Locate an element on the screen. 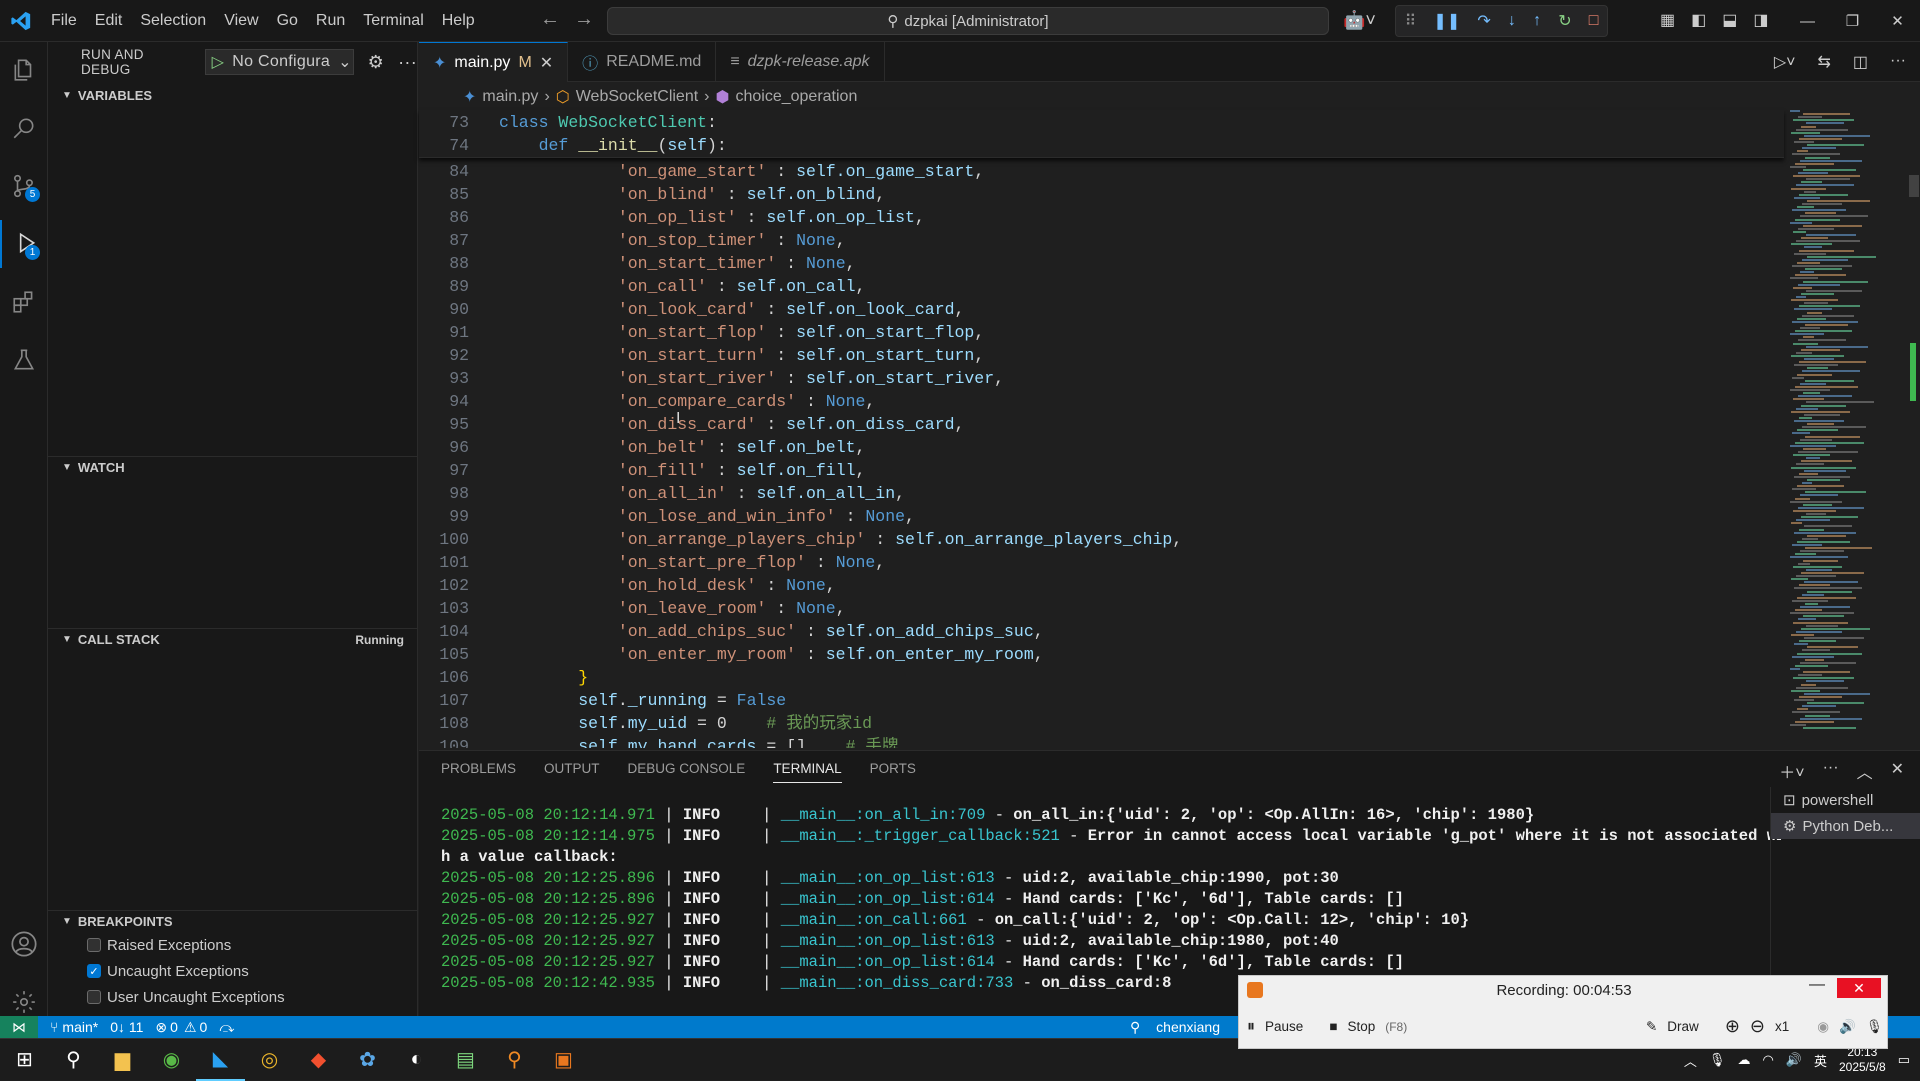 The width and height of the screenshot is (1920, 1081). menu-item-help: Help is located at coordinates (458, 21).